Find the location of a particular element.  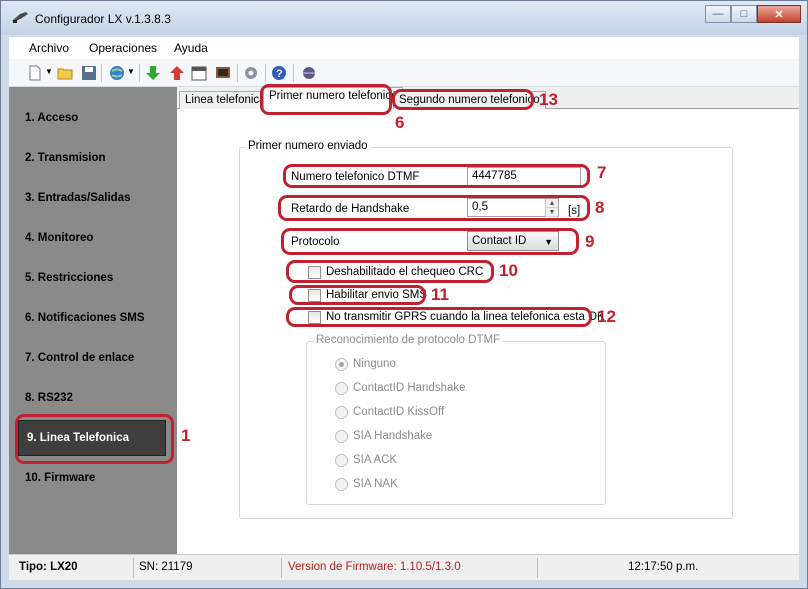

status-tipo: Tipo: LX20 is located at coordinates (48, 567).